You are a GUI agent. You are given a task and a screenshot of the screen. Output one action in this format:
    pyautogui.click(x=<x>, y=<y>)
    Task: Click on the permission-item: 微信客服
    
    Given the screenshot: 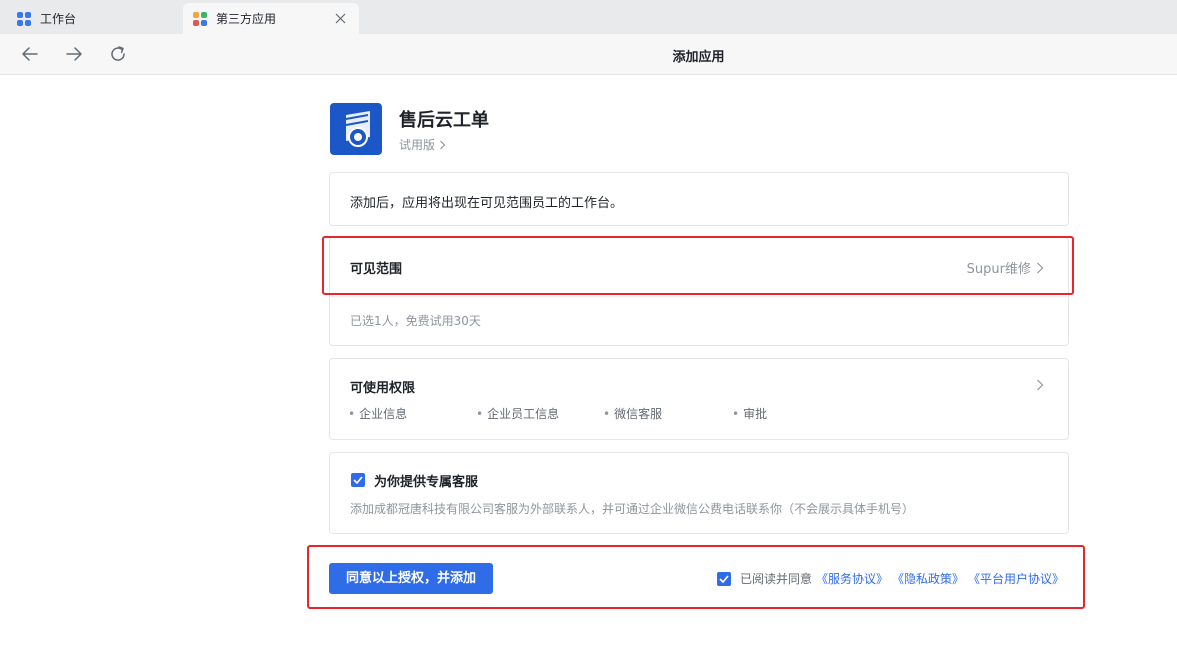 What is the action you would take?
    pyautogui.click(x=632, y=413)
    